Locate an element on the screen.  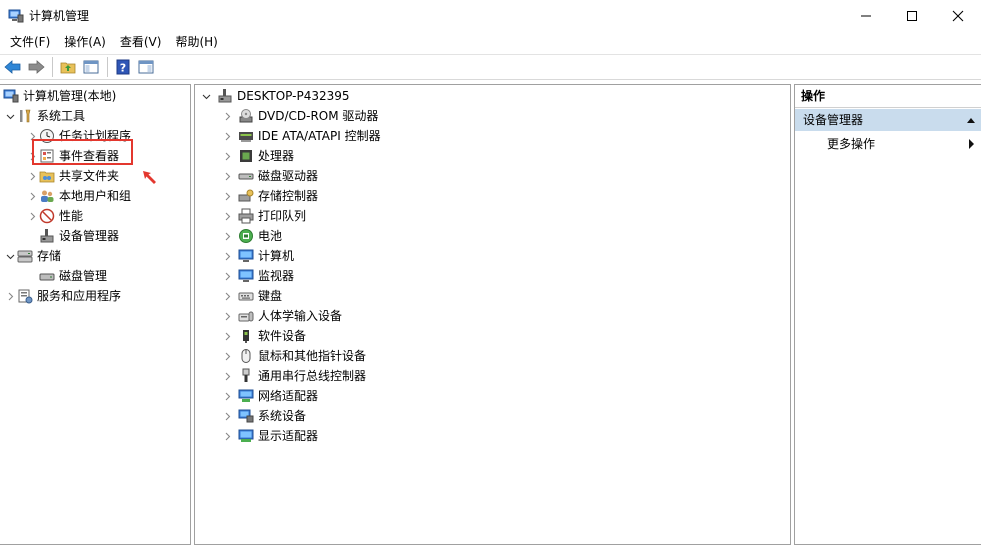
maximize-button is located at coordinates (912, 15).